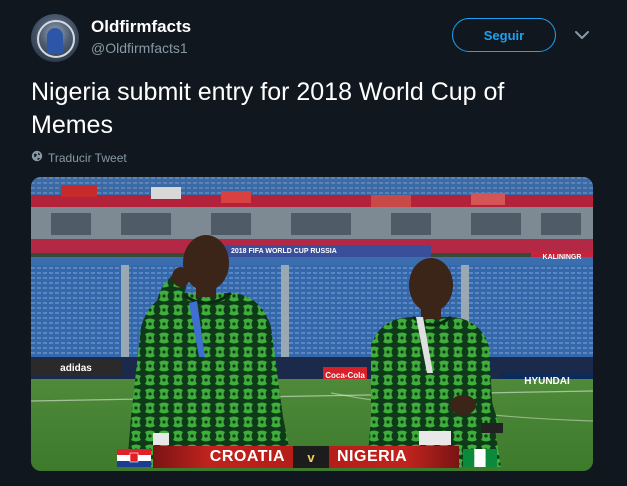  I want to click on account-handle: @Oldfirmfacts1, so click(139, 48).